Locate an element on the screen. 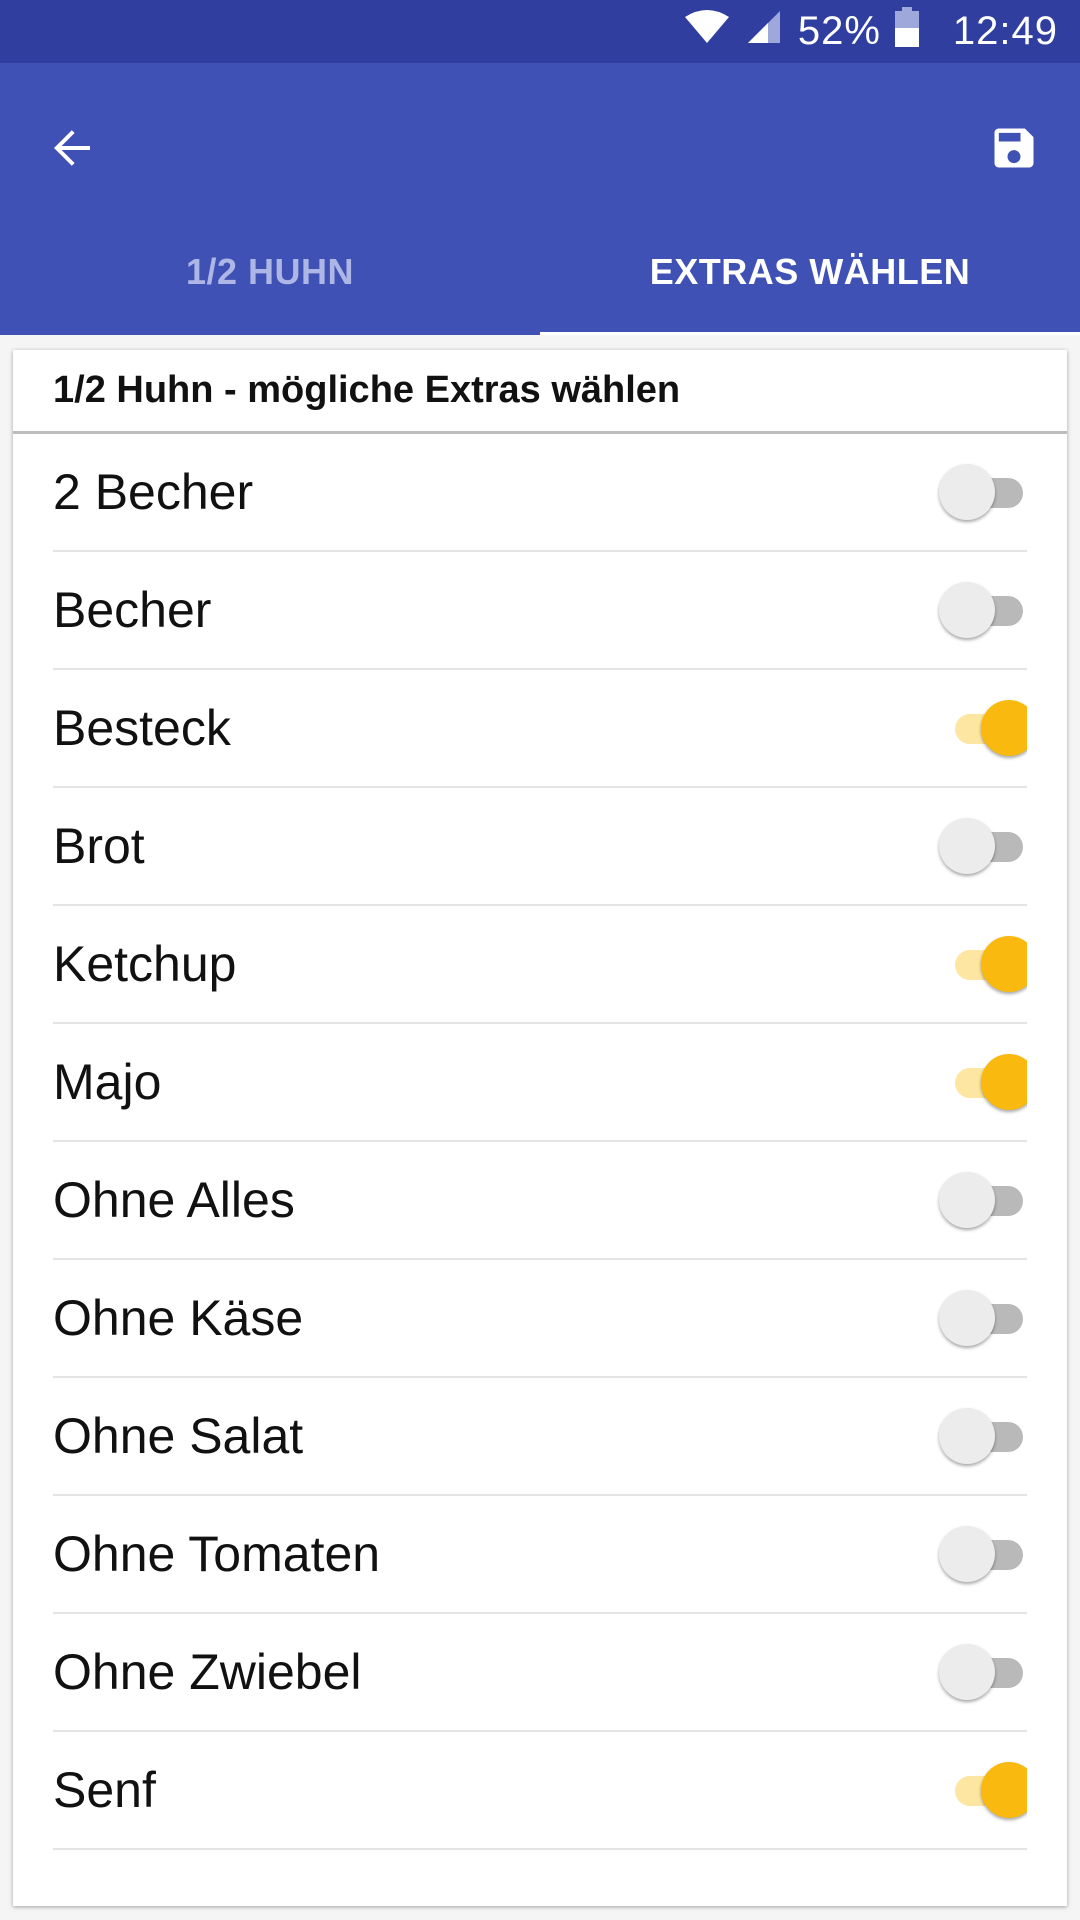 This screenshot has width=1080, height=1920. extra-label: Becher is located at coordinates (132, 610).